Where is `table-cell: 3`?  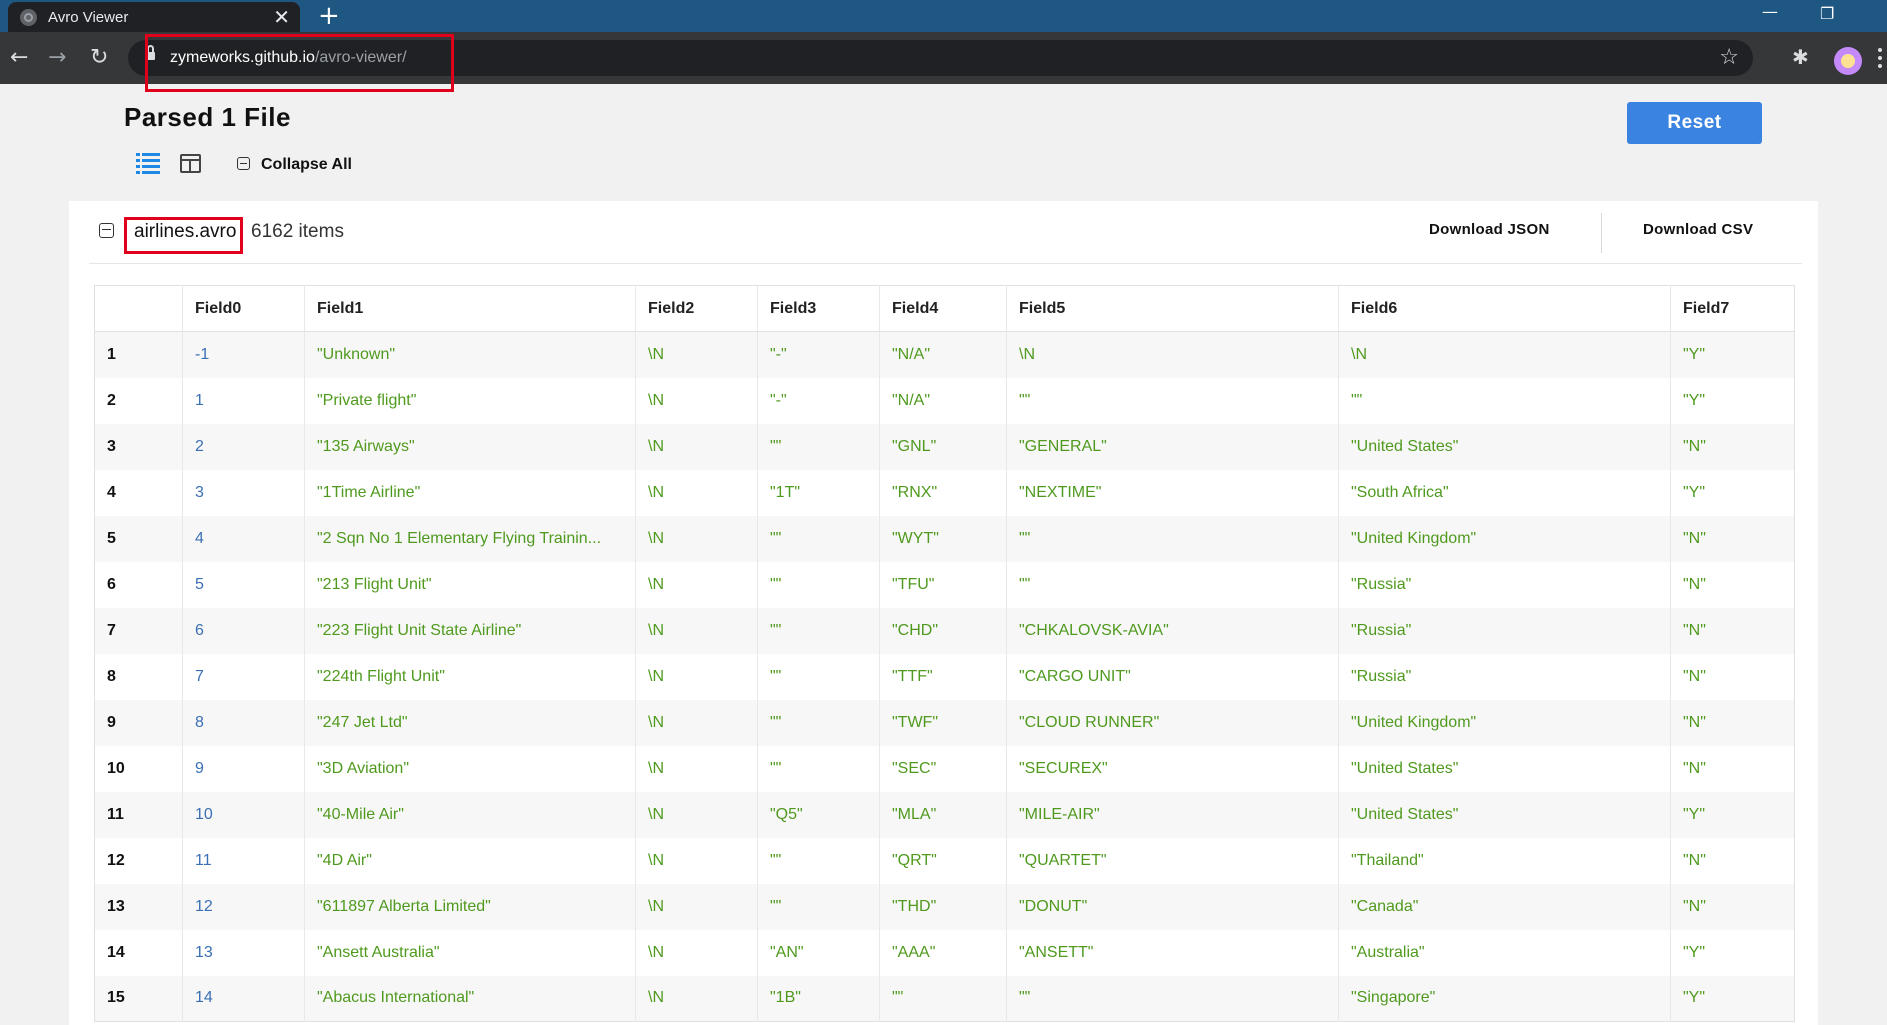 table-cell: 3 is located at coordinates (243, 492).